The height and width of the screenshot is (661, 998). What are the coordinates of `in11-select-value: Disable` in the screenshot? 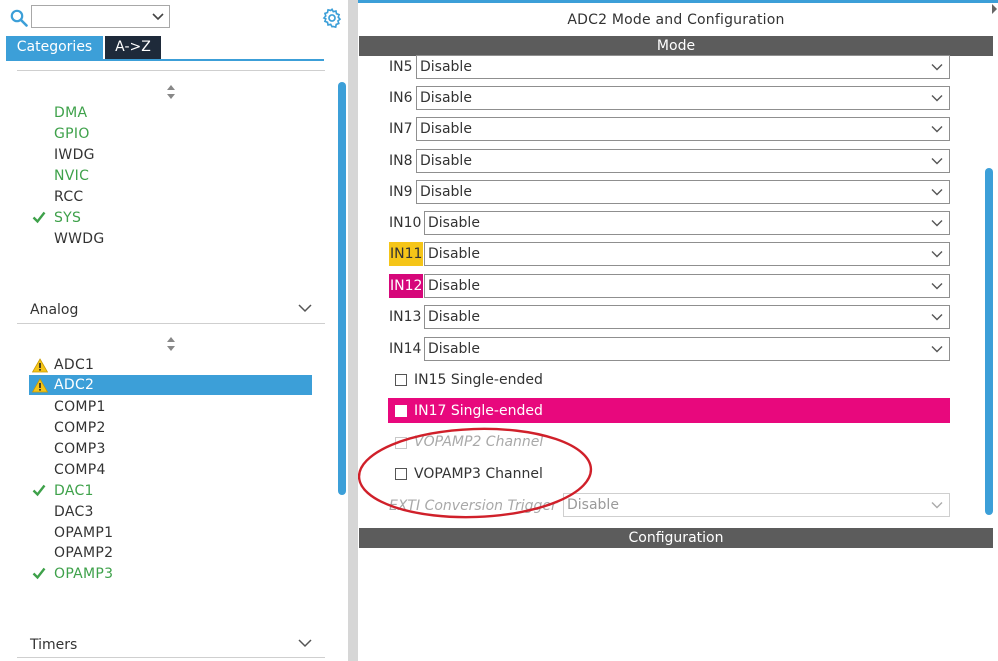 It's located at (454, 254).